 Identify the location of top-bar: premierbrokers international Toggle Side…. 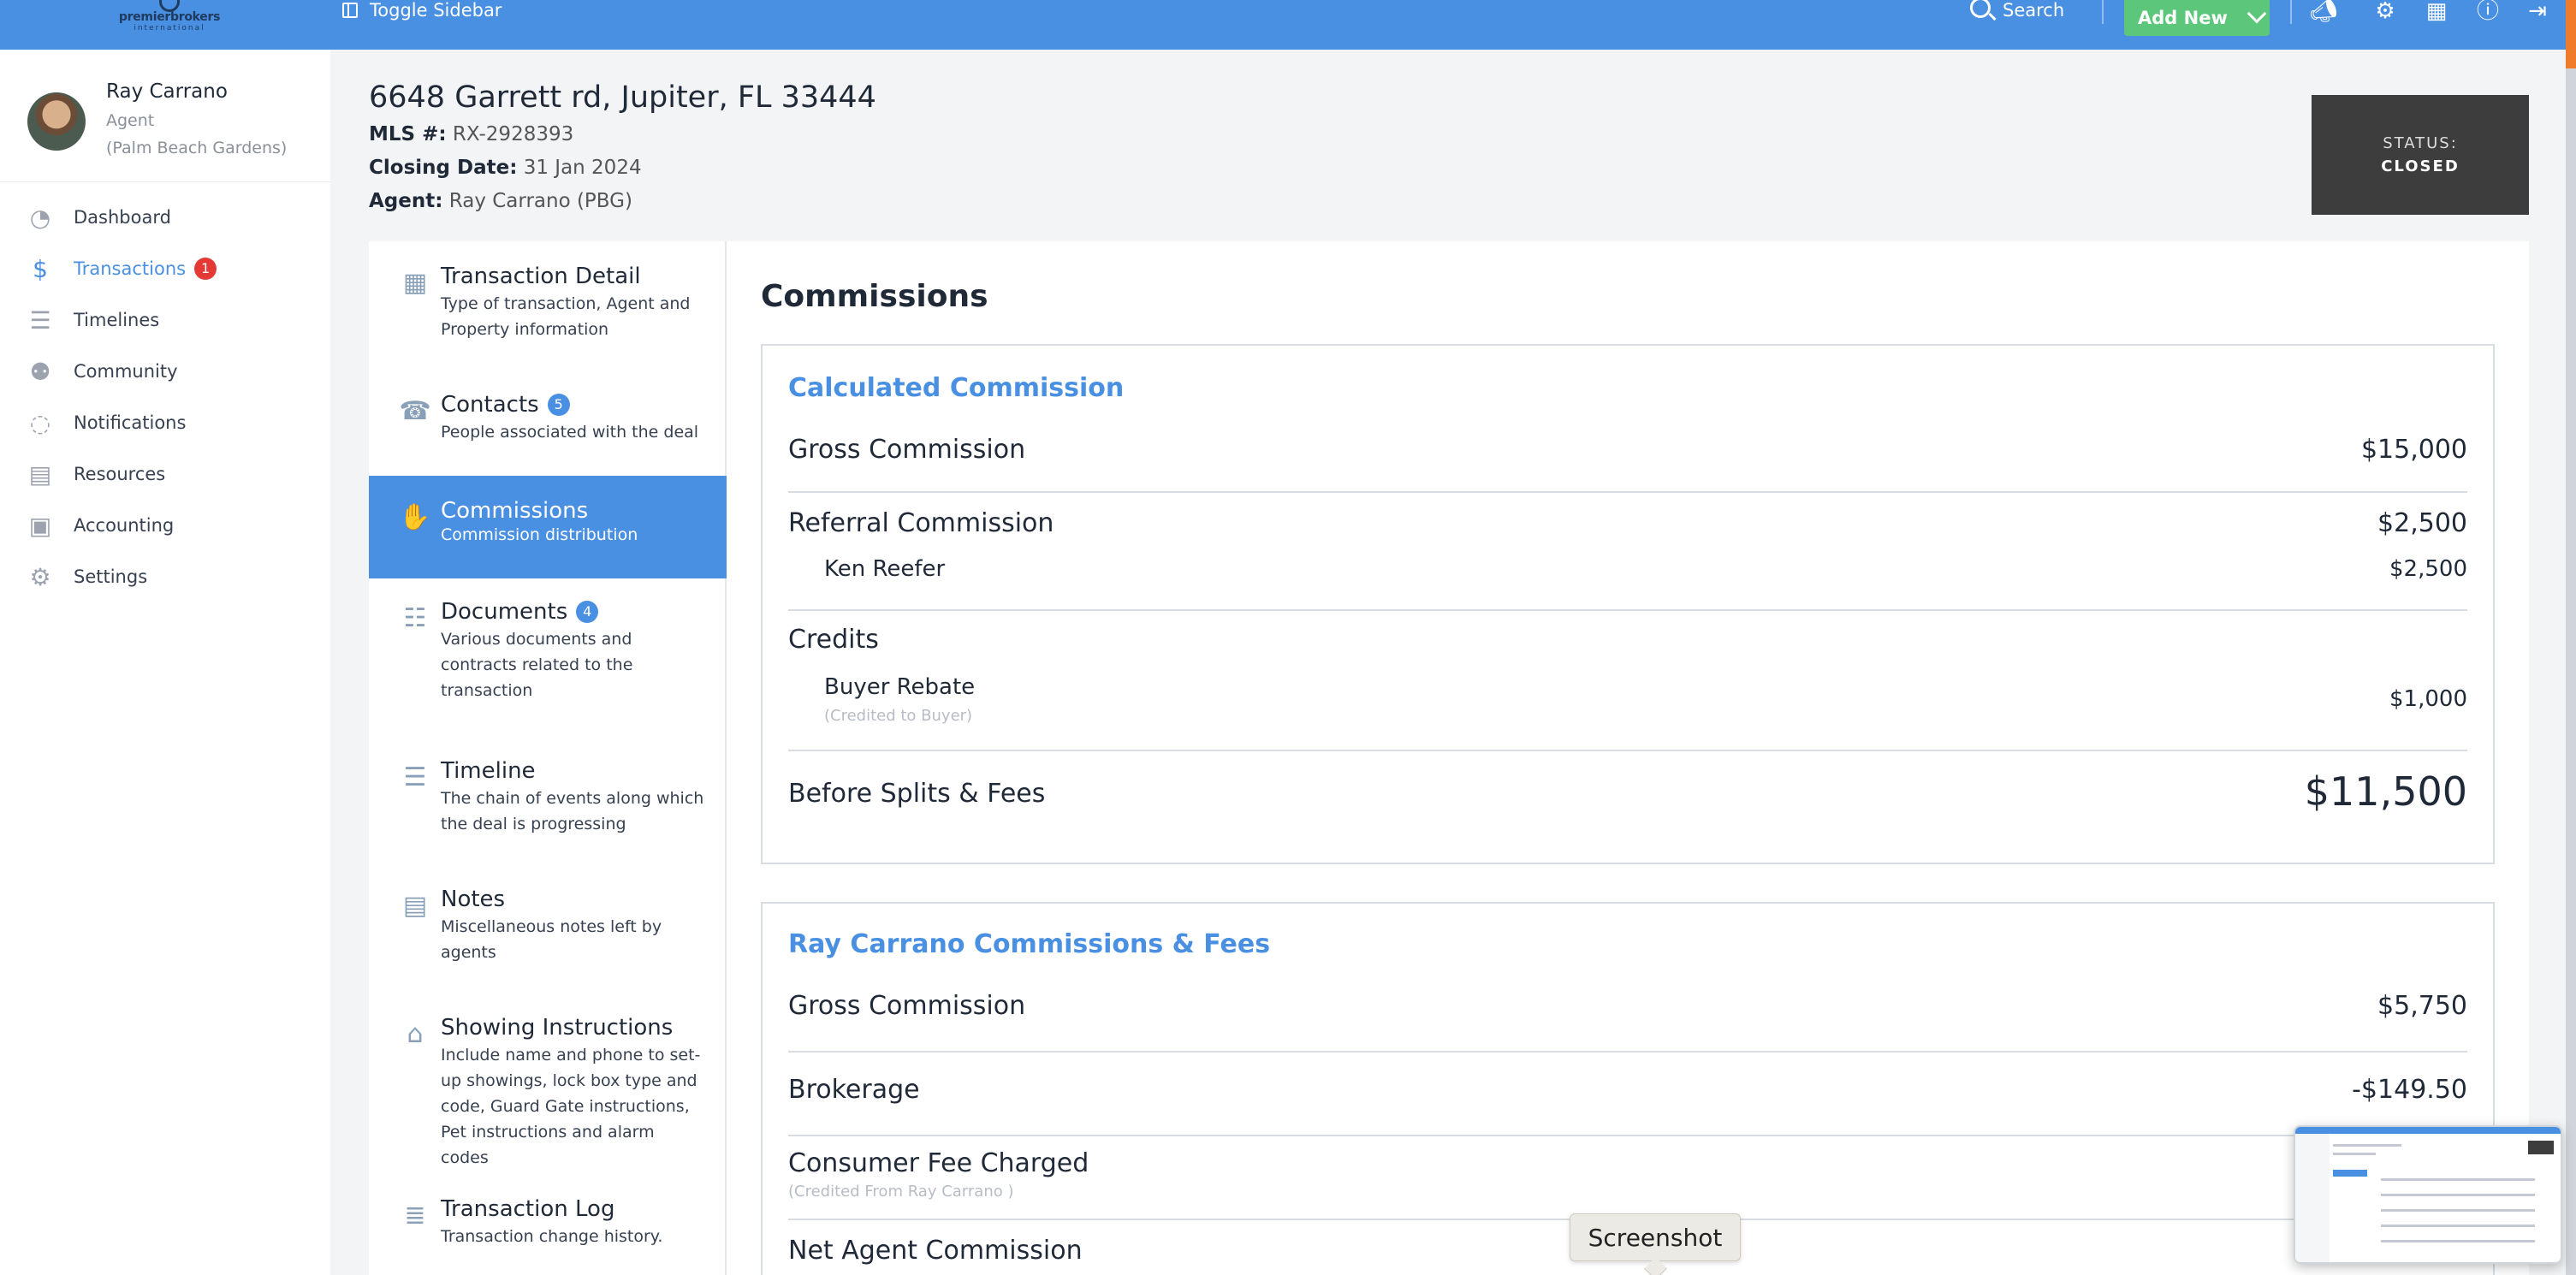
(1288, 25).